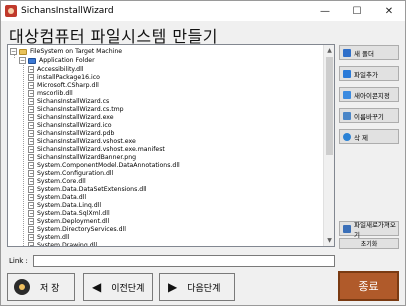 The width and height of the screenshot is (406, 306). I want to click on rename-button: 이름바꾸기, so click(369, 115).